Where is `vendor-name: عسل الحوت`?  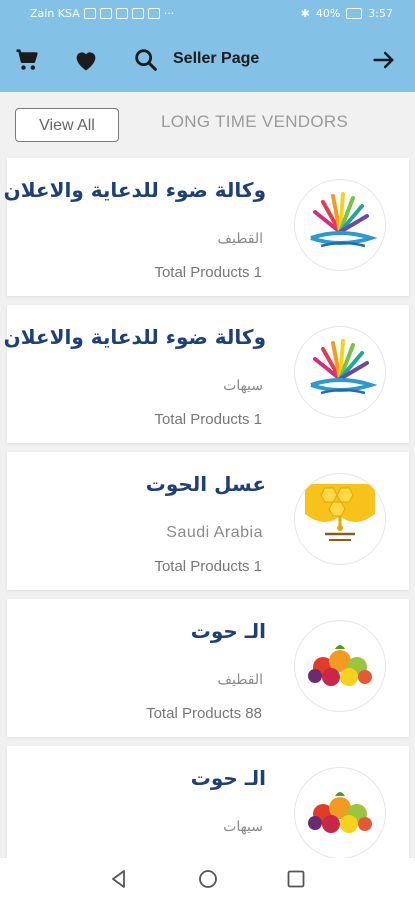 vendor-name: عسل الحوت is located at coordinates (205, 484).